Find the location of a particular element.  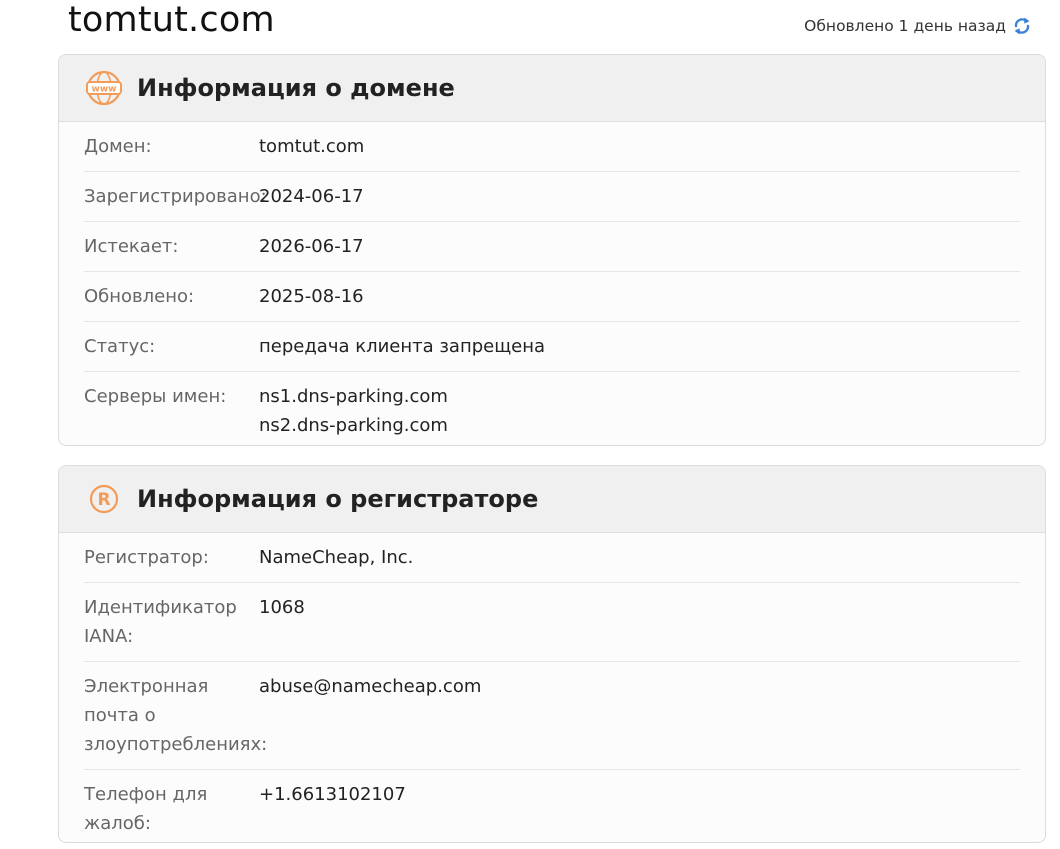

refresh-link: Обновлено 1 день назад is located at coordinates (918, 26).